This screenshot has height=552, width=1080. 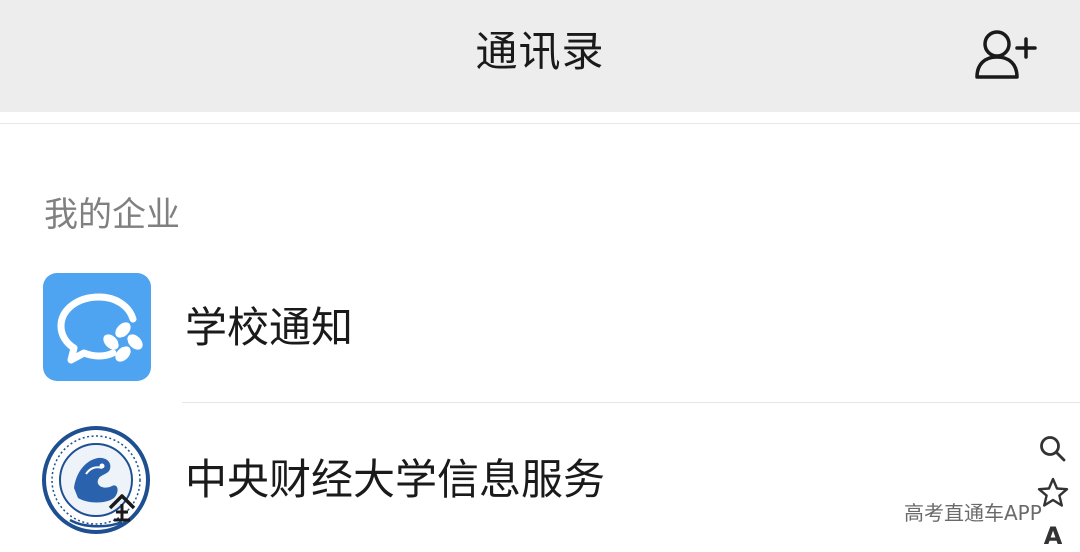 What do you see at coordinates (540, 51) in the screenshot?
I see `page-title: 通讯录` at bounding box center [540, 51].